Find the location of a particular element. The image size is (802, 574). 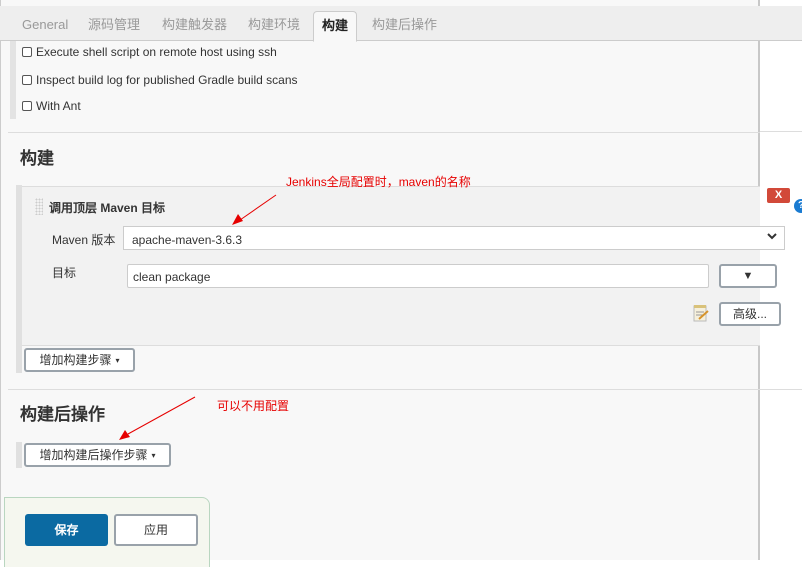

step-indent-bar is located at coordinates (19, 455).